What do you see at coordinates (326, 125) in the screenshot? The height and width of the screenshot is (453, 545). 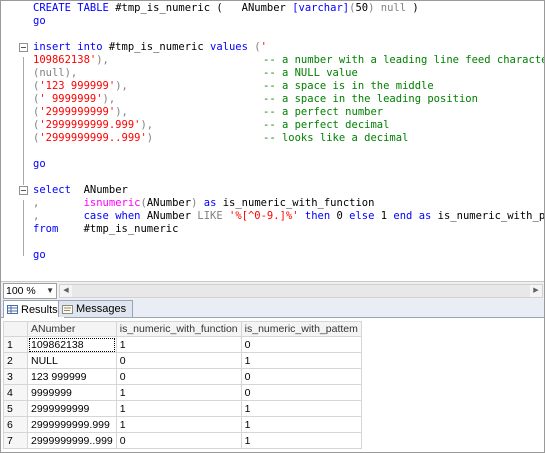 I see `code-comment: -- a perfect decimal` at bounding box center [326, 125].